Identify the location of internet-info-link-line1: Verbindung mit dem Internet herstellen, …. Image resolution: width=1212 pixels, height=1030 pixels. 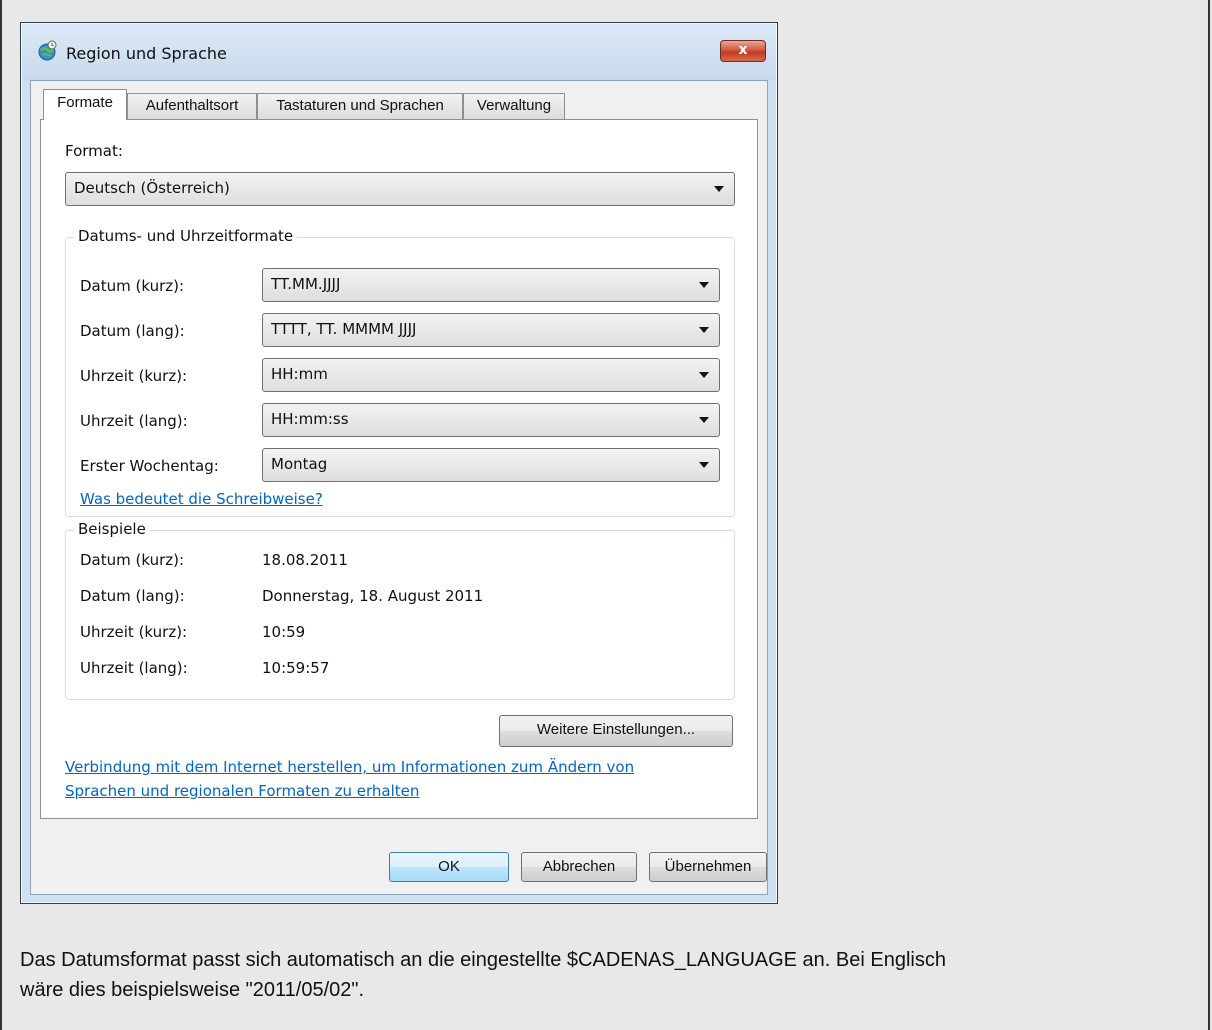
(349, 767).